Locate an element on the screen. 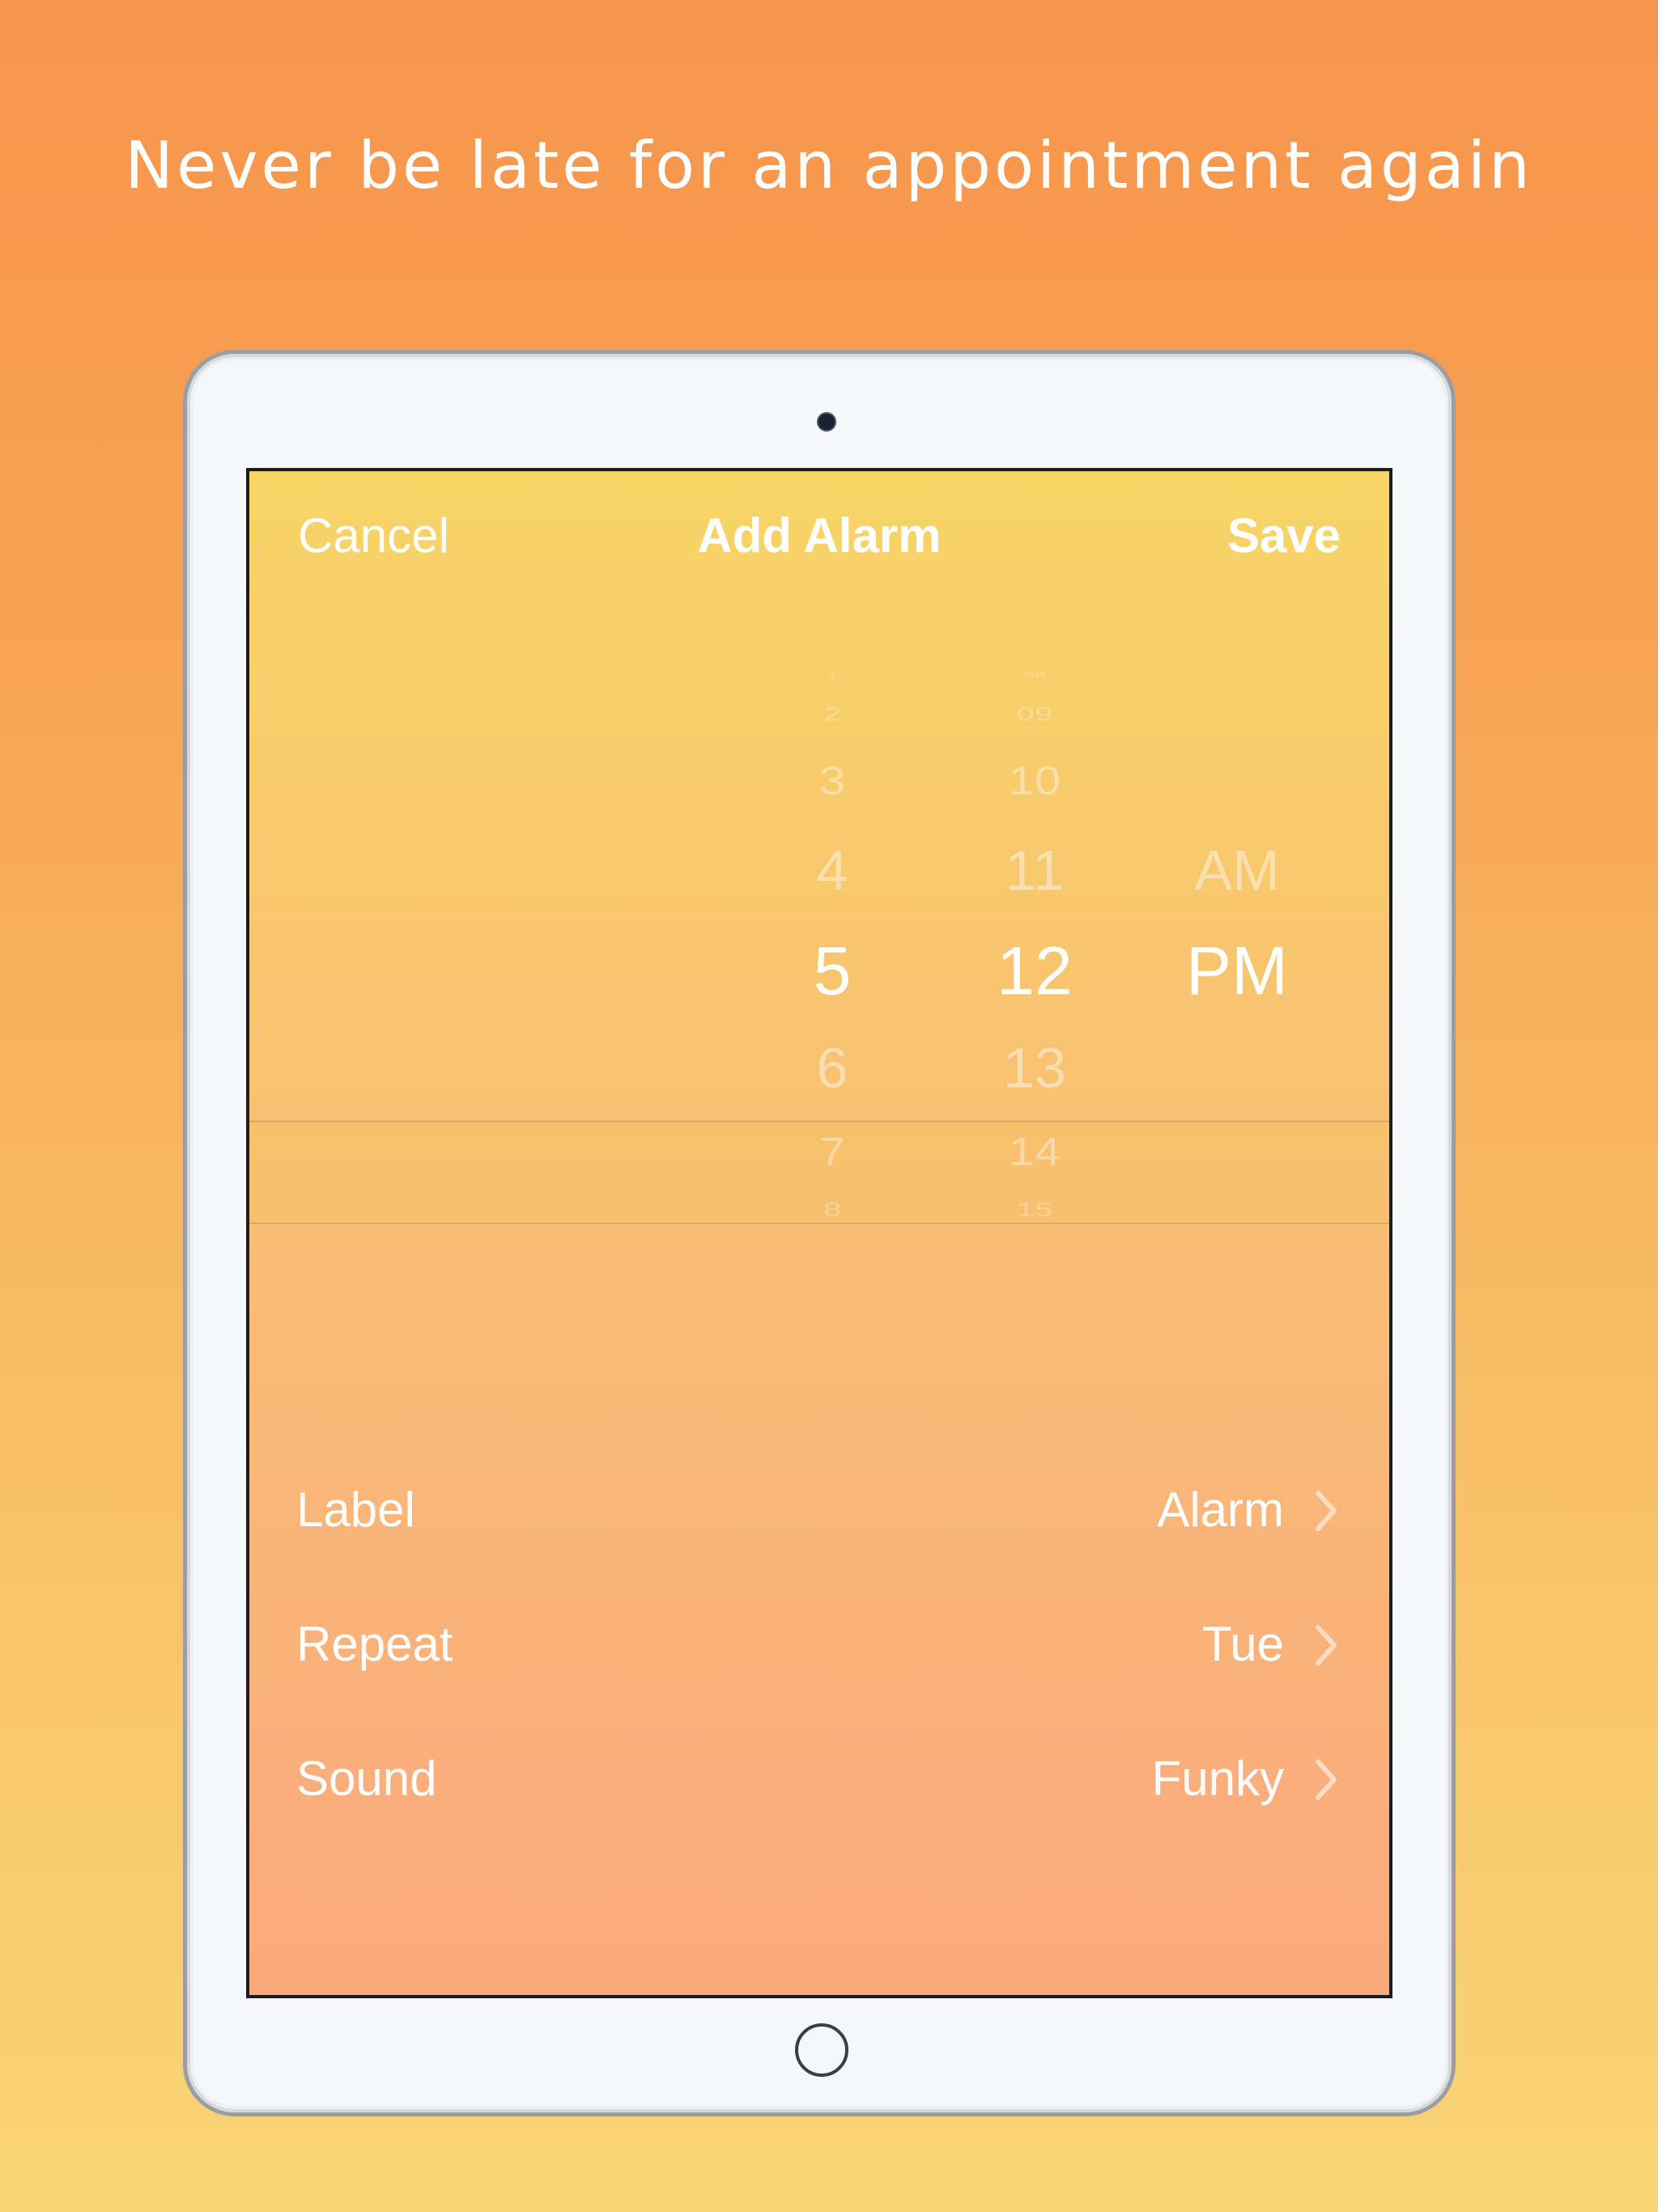 The image size is (1658, 2212). label-row-value: Alarm is located at coordinates (1220, 1510).